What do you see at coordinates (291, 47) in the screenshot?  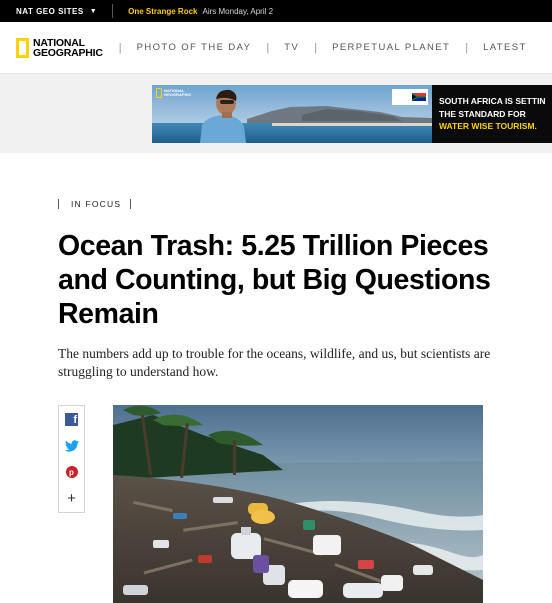 I see `nav-link-tv: TV` at bounding box center [291, 47].